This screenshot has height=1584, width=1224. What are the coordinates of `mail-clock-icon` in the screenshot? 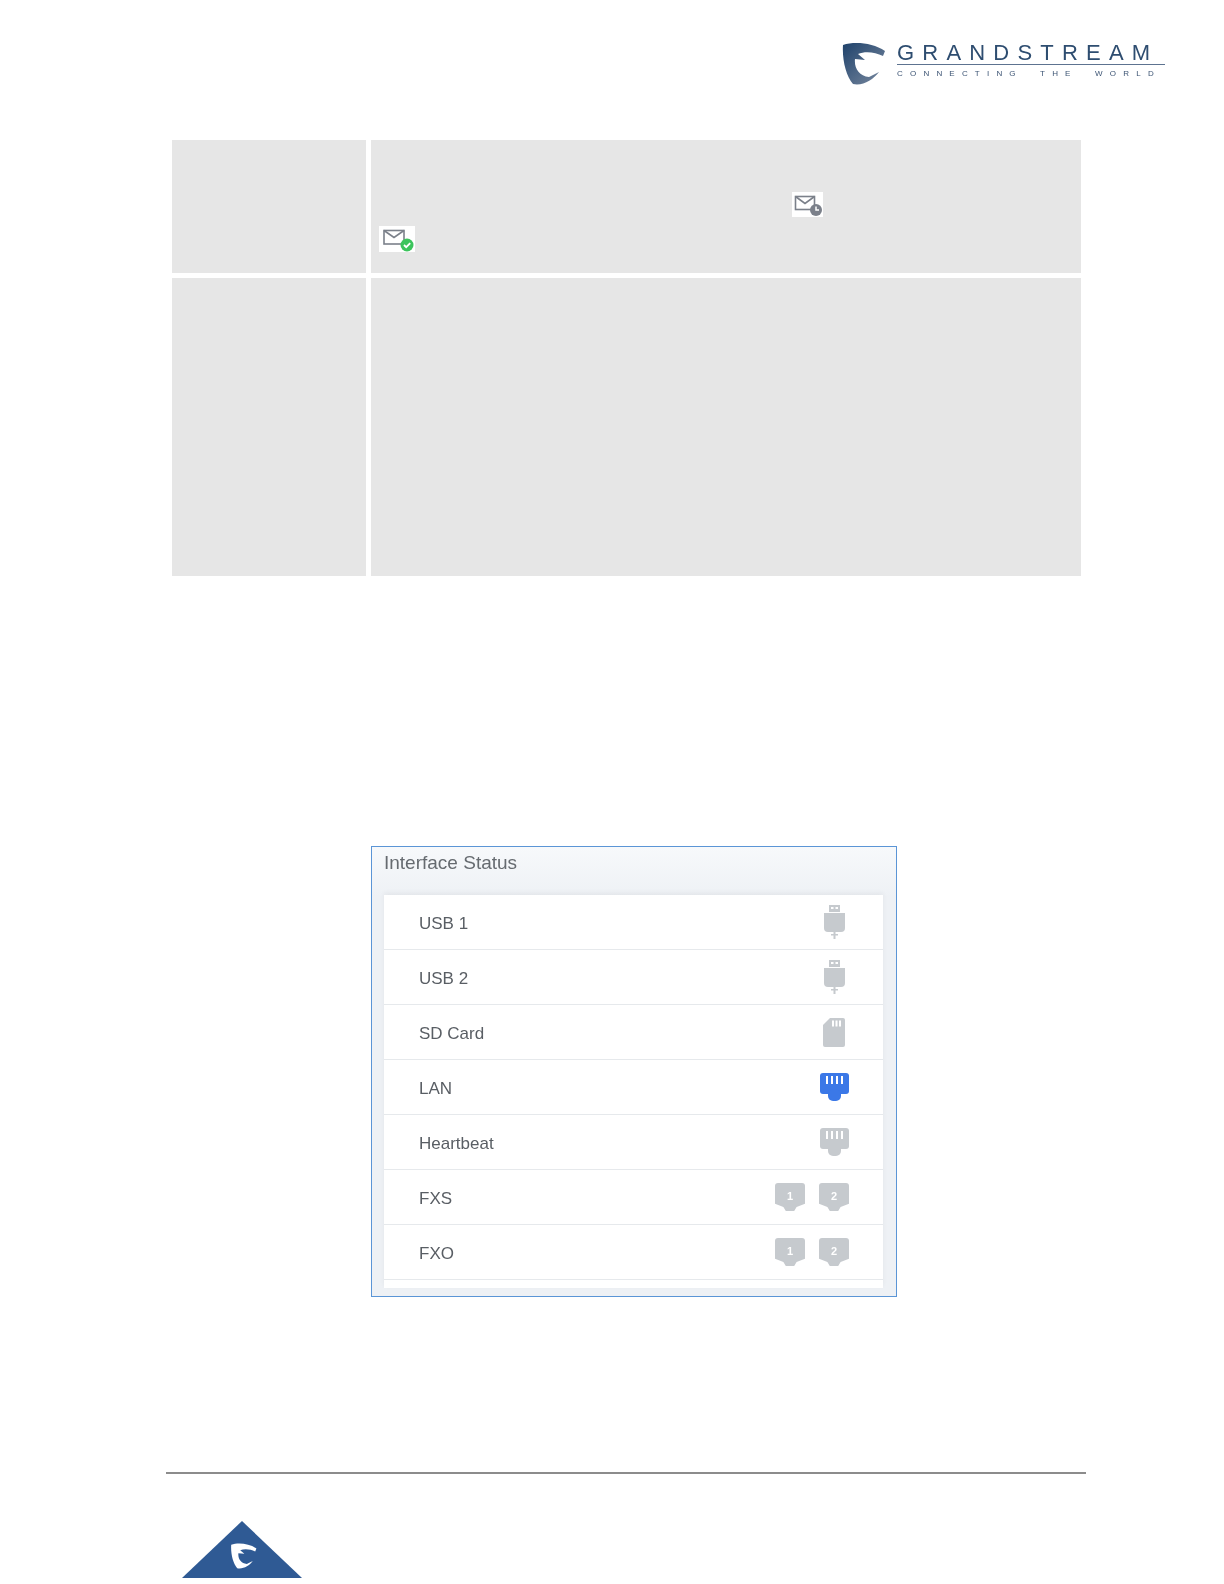 It's located at (807, 204).